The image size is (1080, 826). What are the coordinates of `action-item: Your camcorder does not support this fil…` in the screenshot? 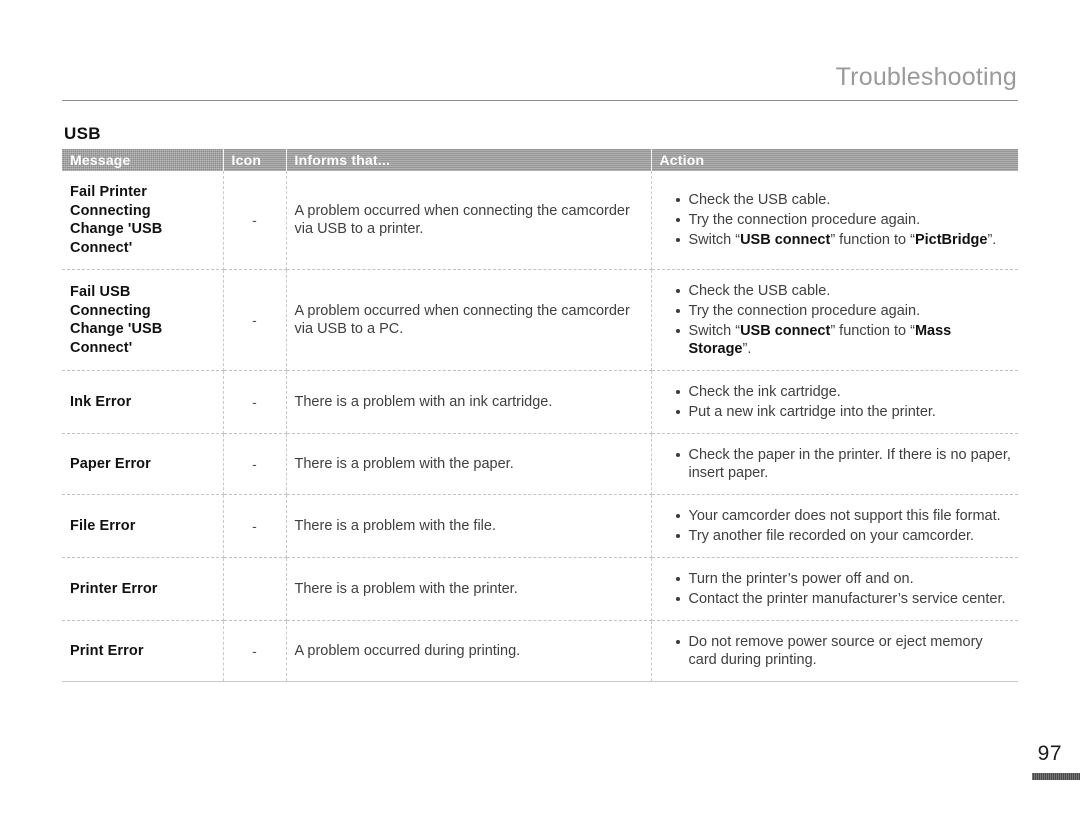 It's located at (844, 516).